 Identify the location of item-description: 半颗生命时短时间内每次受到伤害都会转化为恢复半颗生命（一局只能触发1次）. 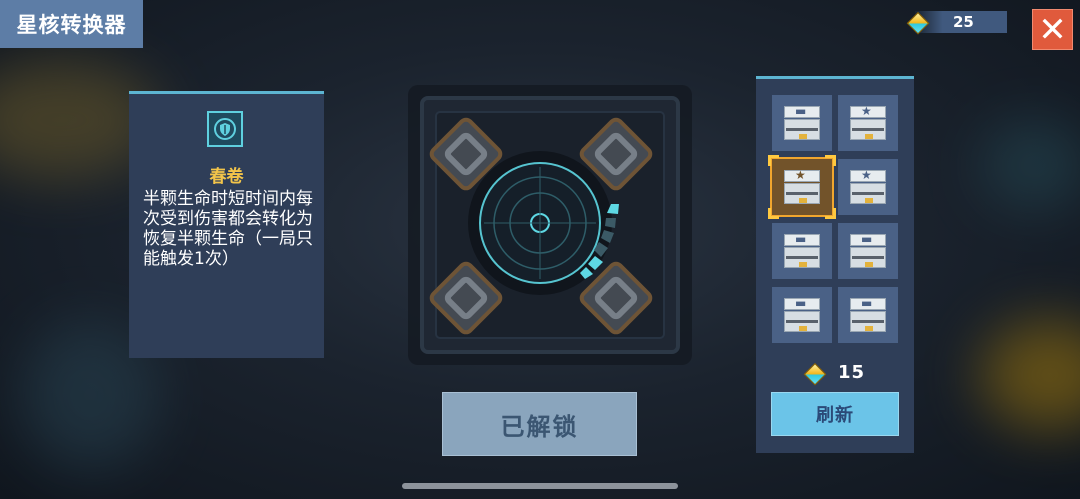
(228, 229).